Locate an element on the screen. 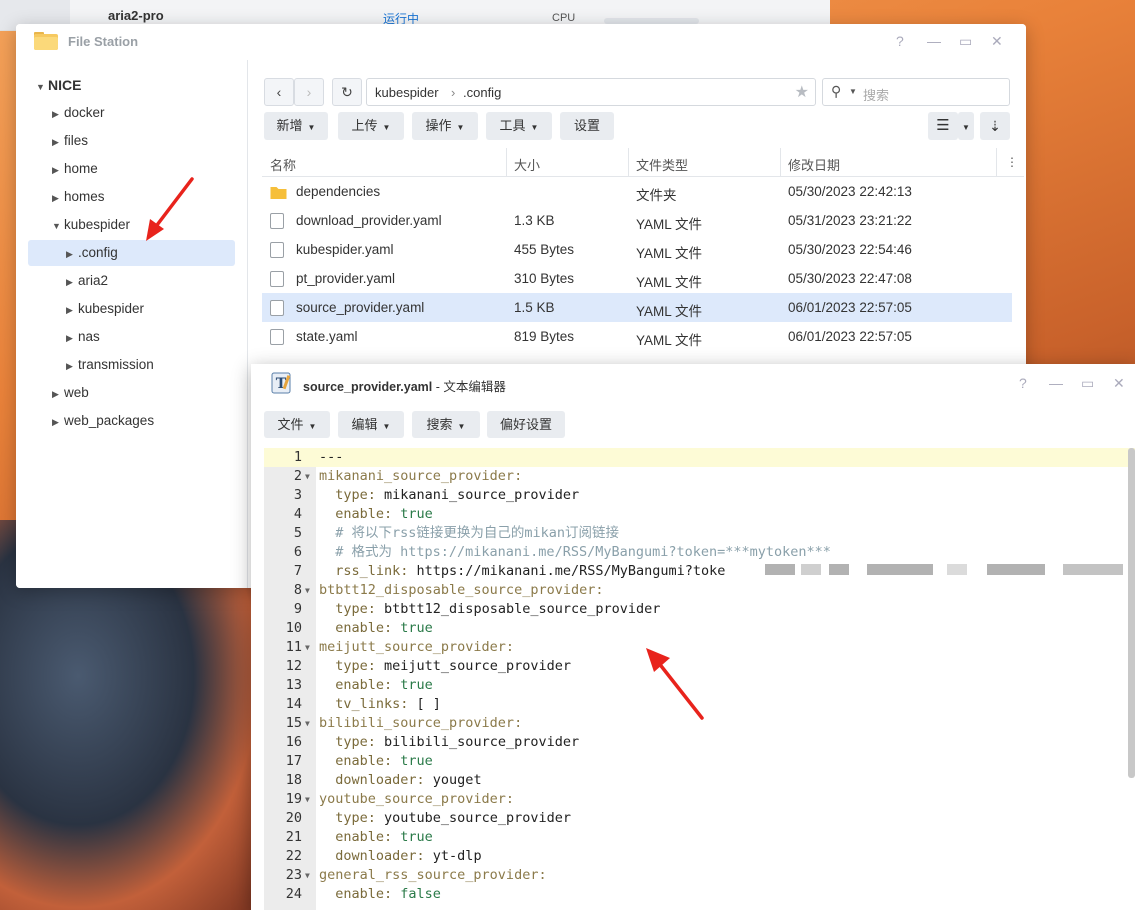  code-line: 12 type: meijutt_source_provider is located at coordinates (699, 666).